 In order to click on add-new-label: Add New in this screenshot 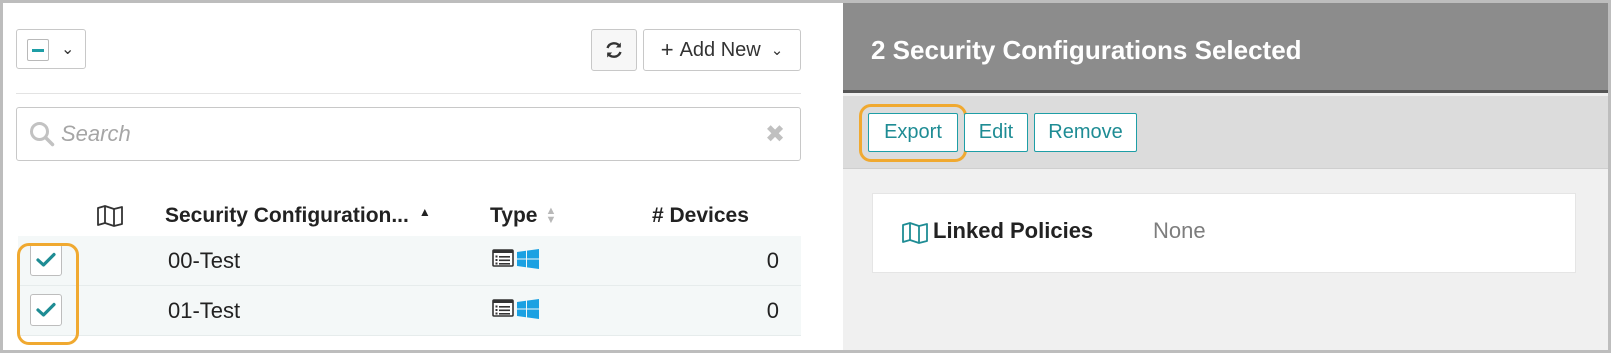, I will do `click(720, 49)`.